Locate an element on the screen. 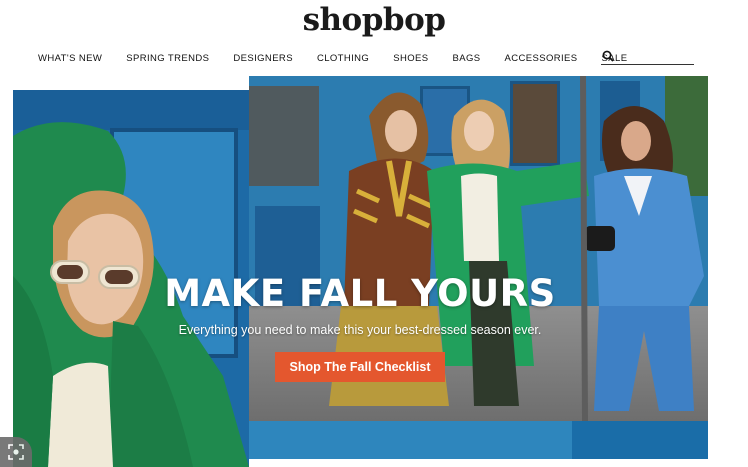 The image size is (748, 467). image-search-button is located at coordinates (16, 452).